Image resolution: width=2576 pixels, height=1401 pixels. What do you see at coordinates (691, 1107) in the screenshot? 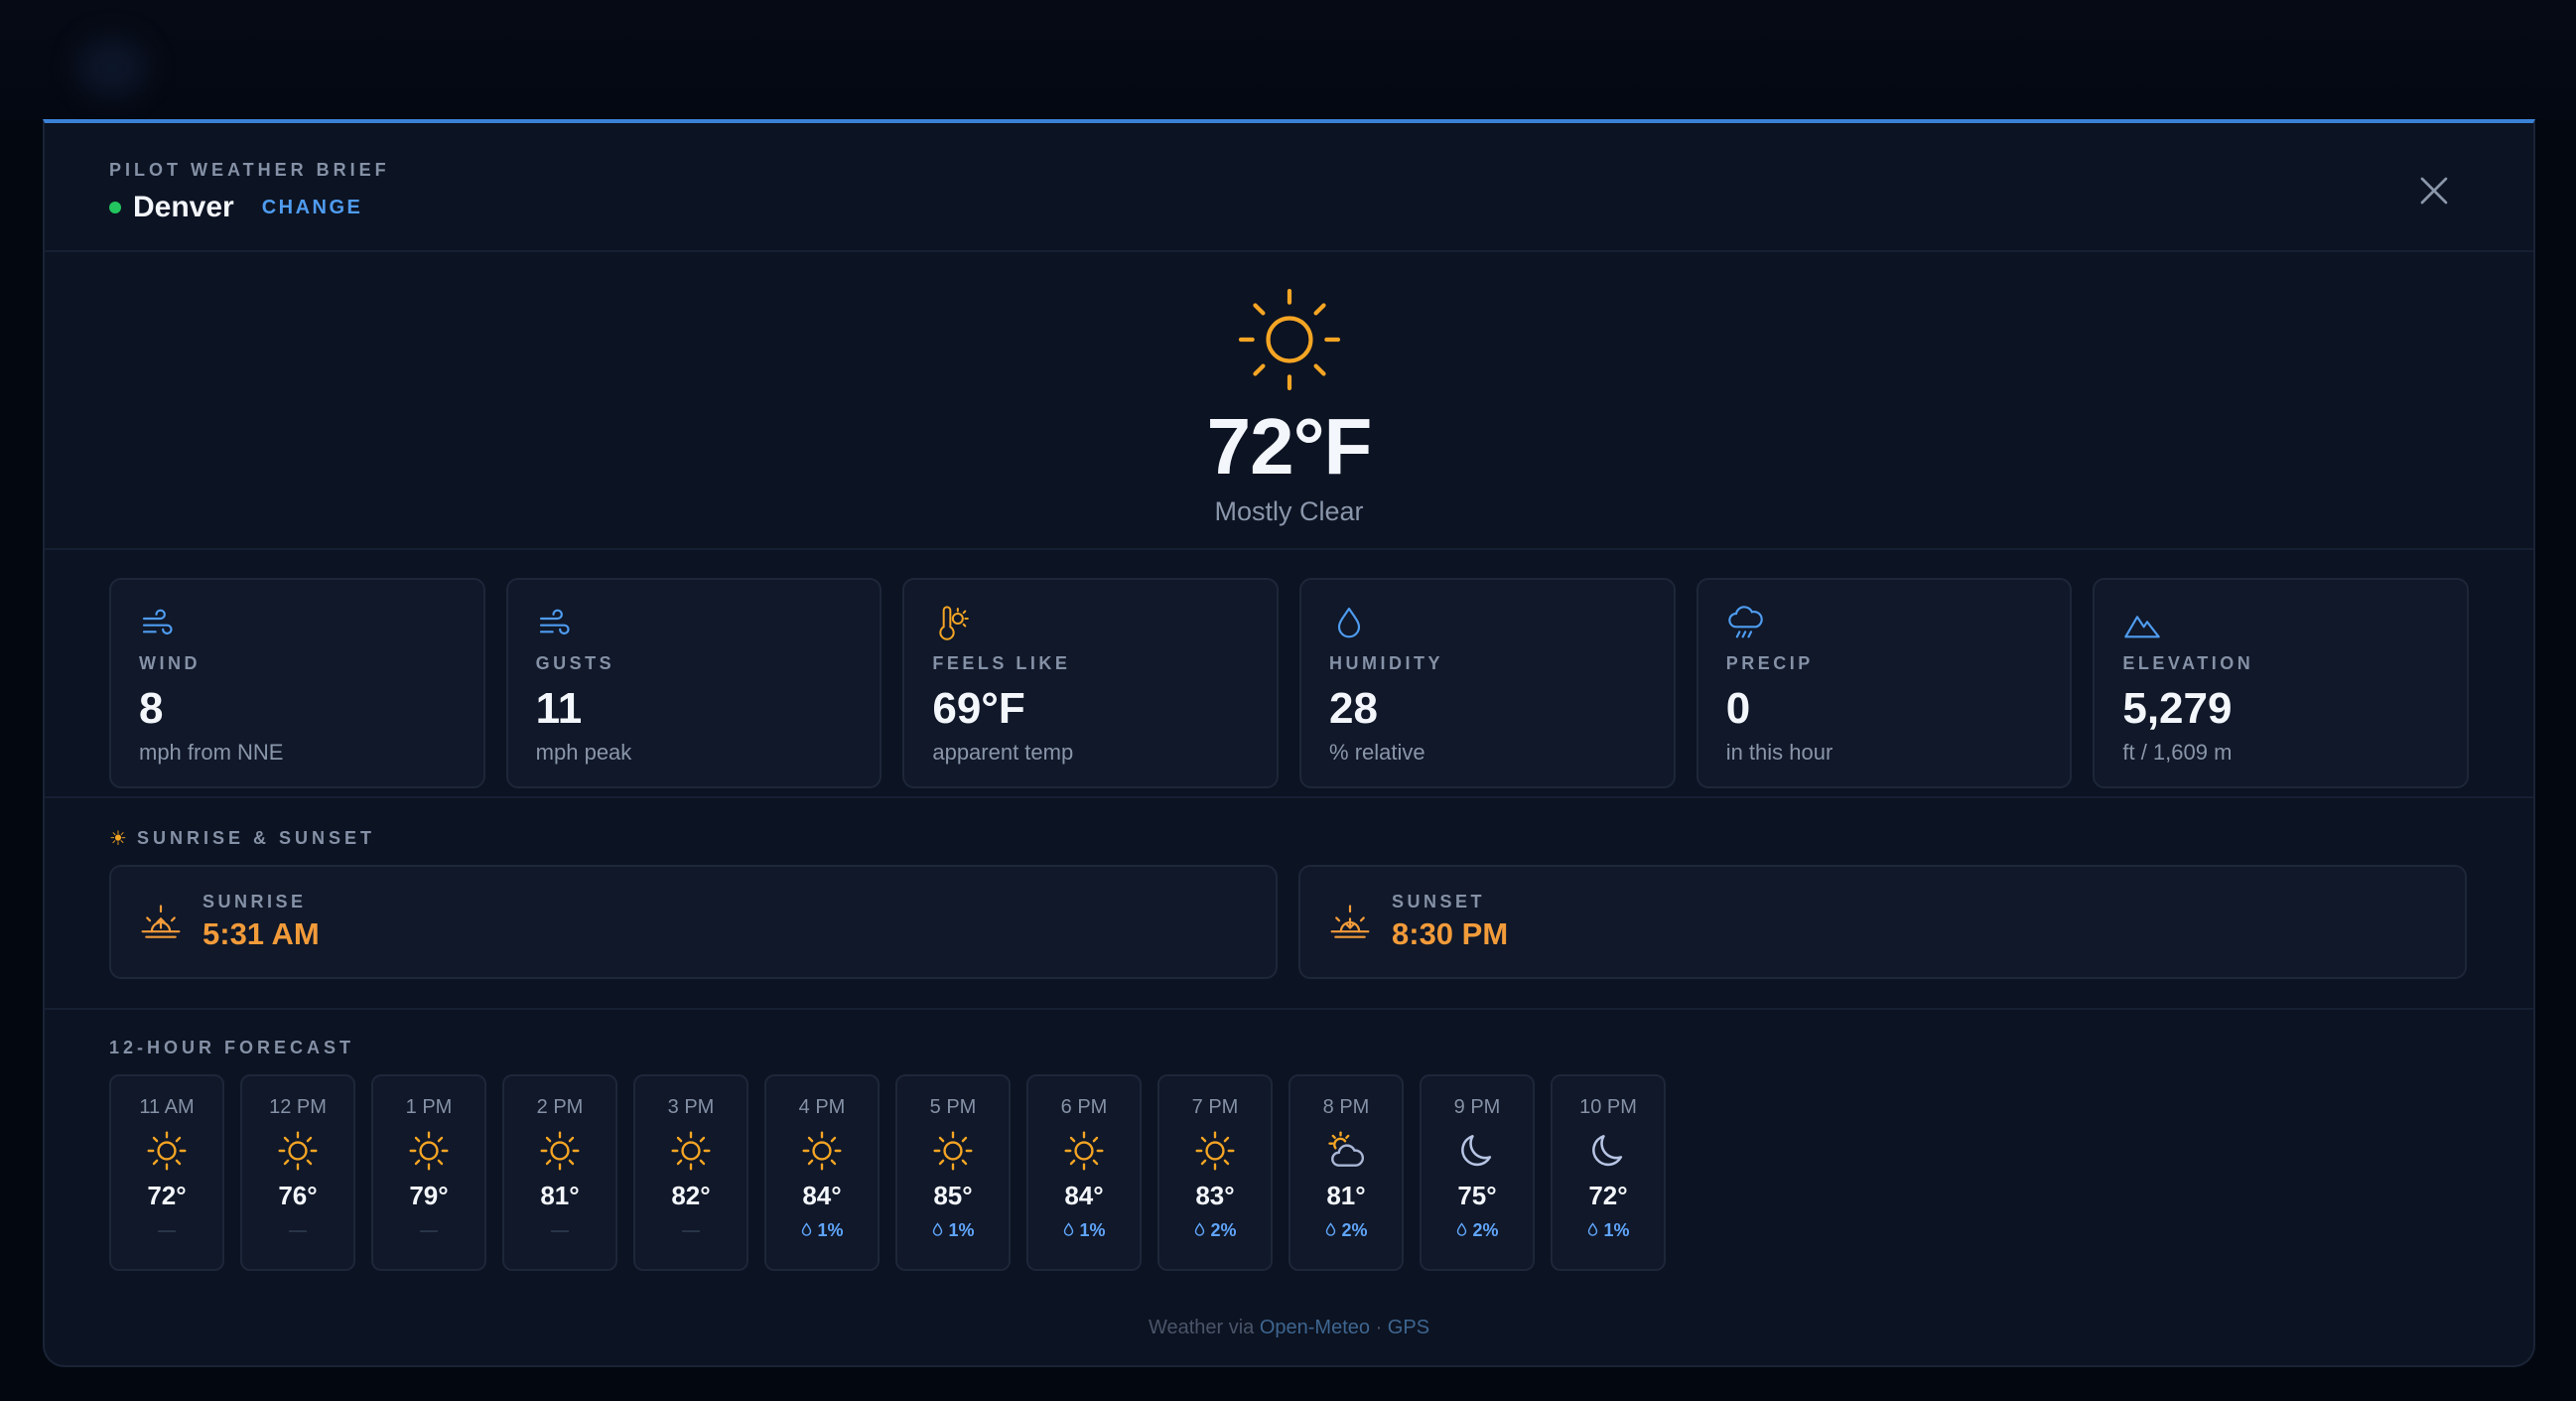
I see `forecast-hour-time: 3 PM` at bounding box center [691, 1107].